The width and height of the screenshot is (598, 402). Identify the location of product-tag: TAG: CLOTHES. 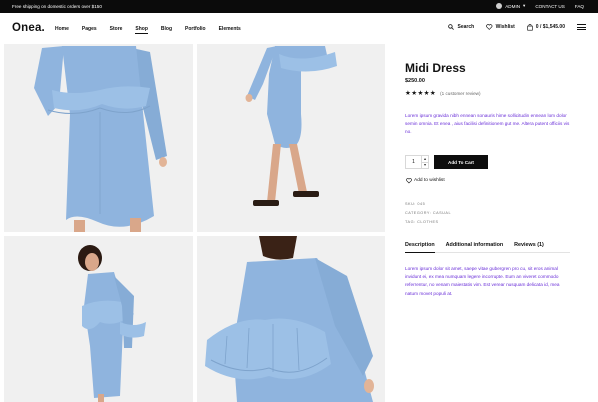
(422, 222).